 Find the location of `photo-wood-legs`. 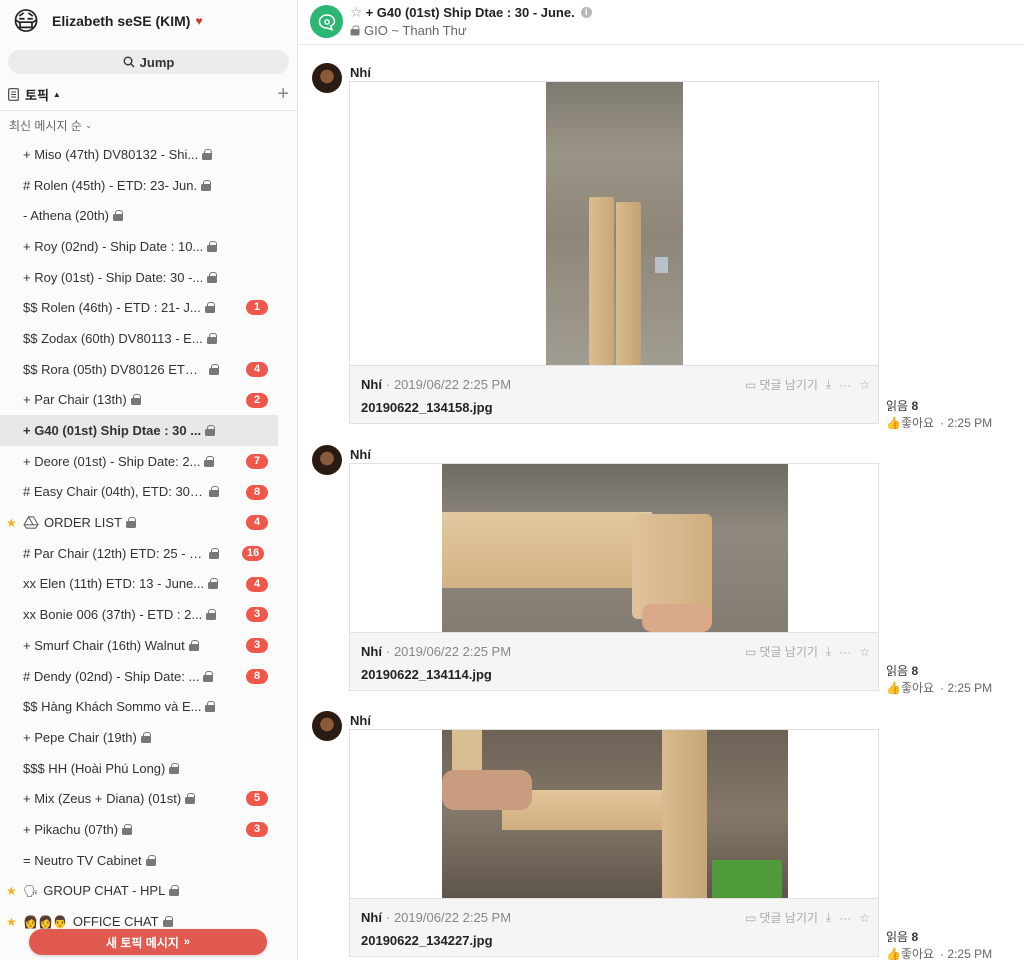

photo-wood-legs is located at coordinates (614, 223).